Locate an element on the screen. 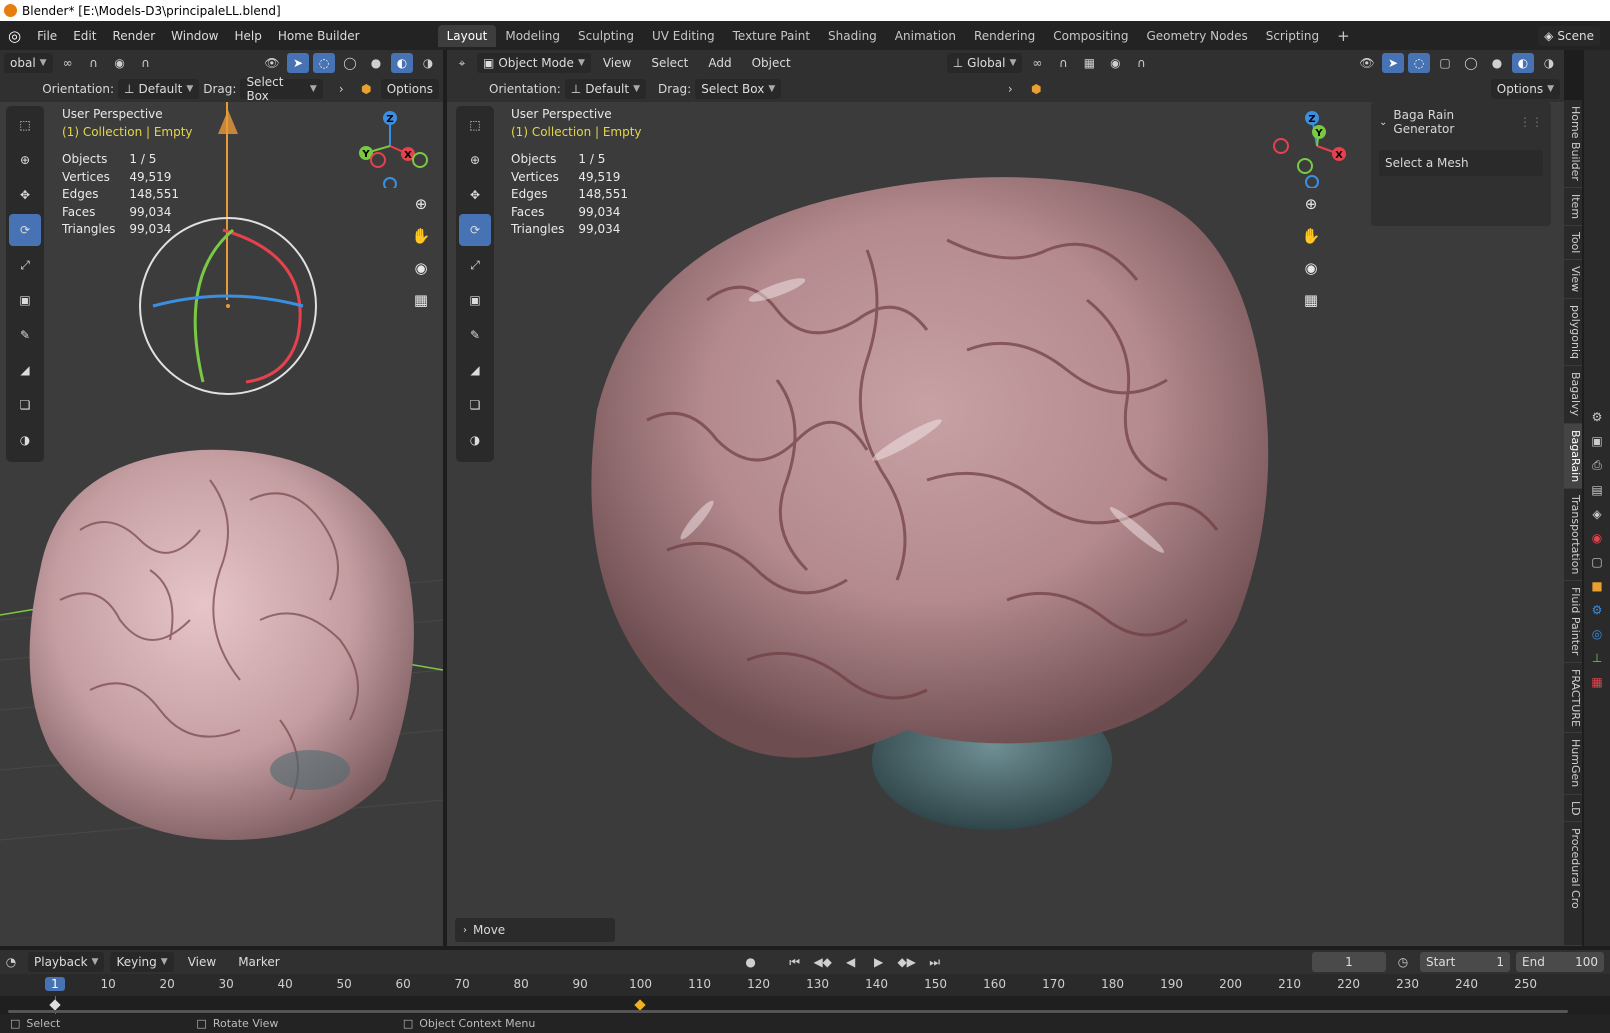 Image resolution: width=1610 pixels, height=1033 pixels. playback-menu: Playback ▼ is located at coordinates (66, 962).